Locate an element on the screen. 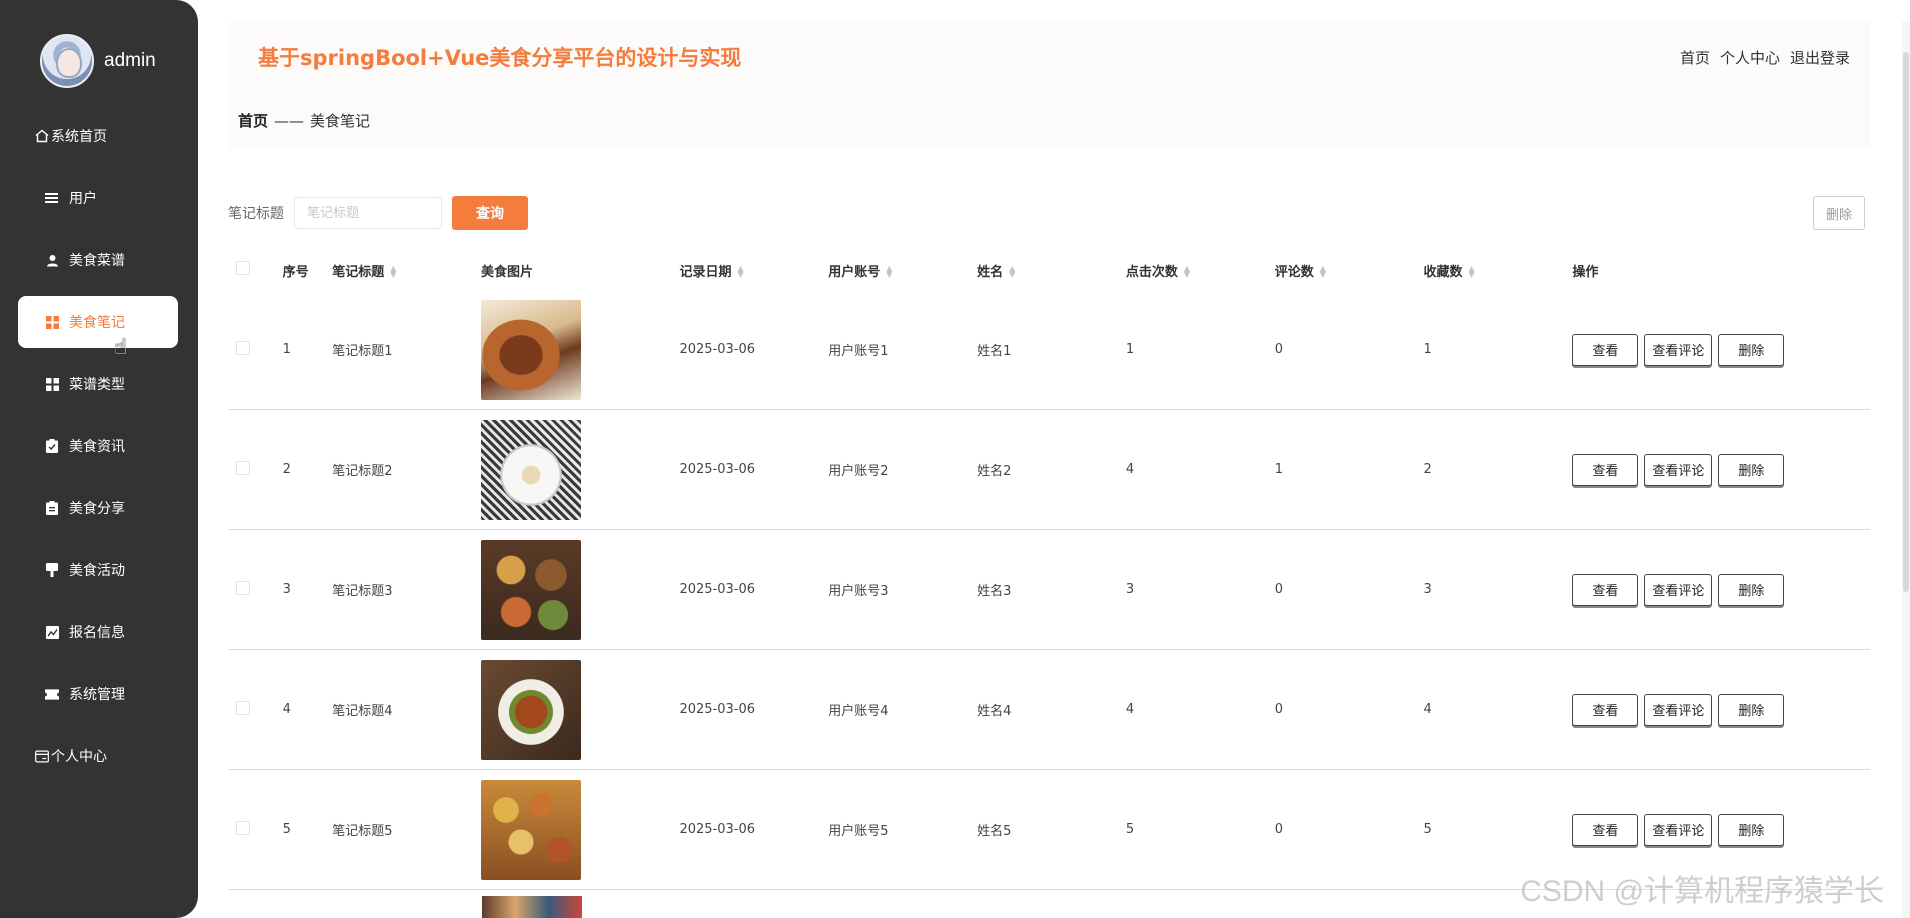  avatar is located at coordinates (67, 61).